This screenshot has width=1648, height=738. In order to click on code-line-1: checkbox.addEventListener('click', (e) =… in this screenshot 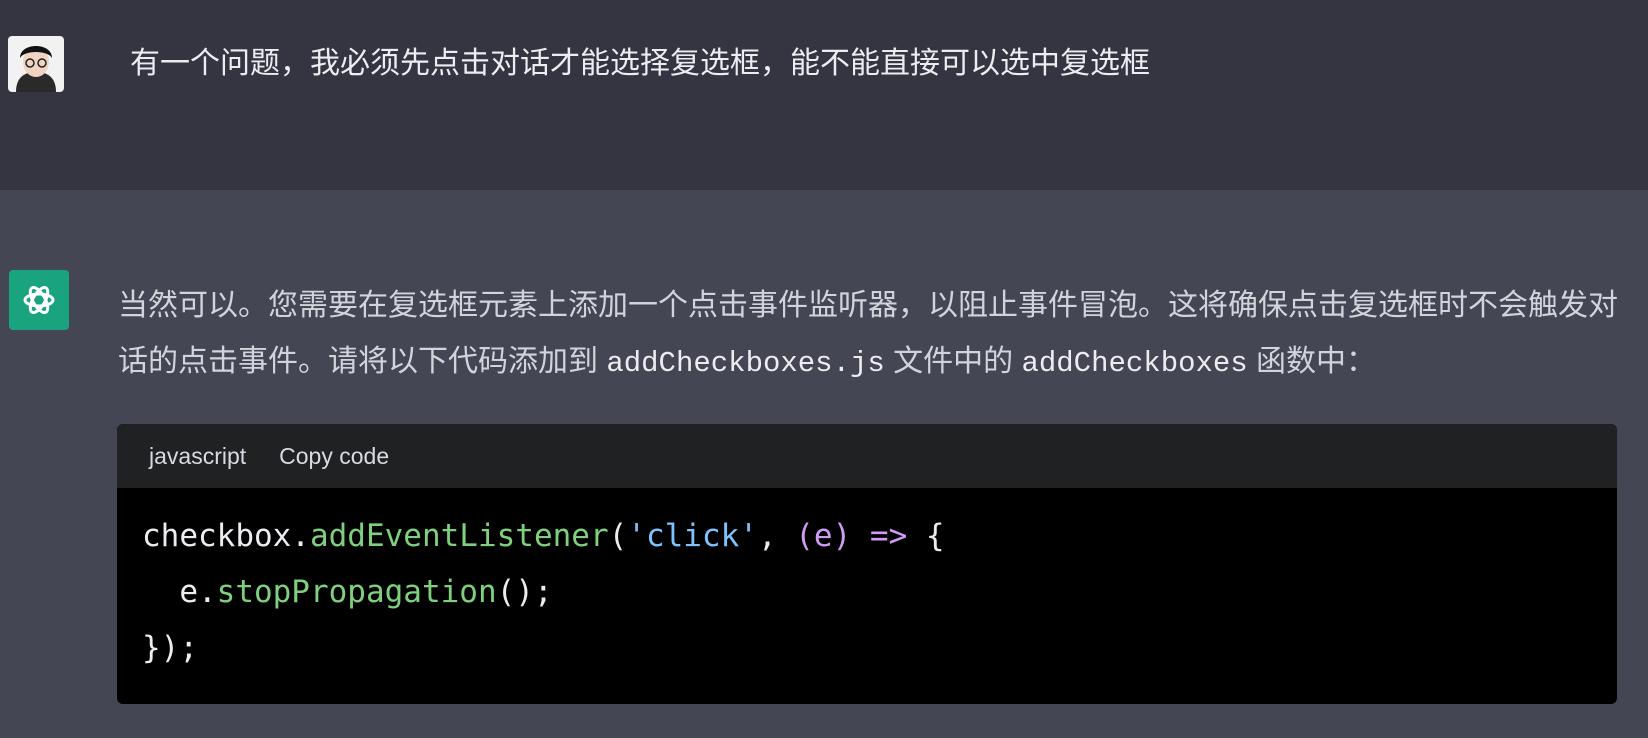, I will do `click(867, 536)`.